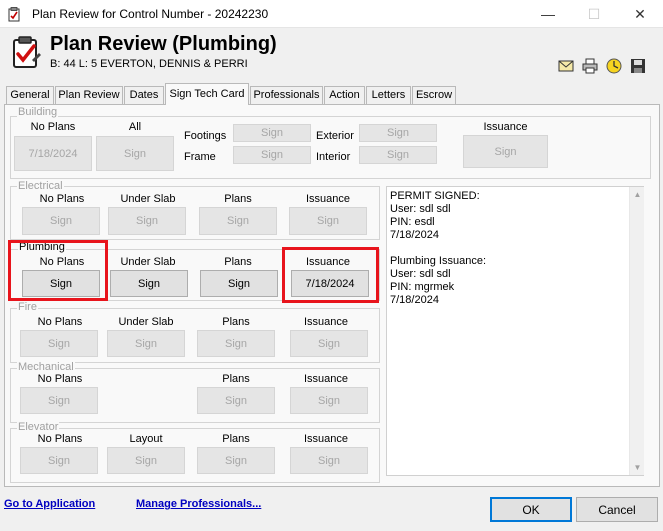 This screenshot has height=531, width=663. Describe the element at coordinates (135, 127) in the screenshot. I see `building-all-label: All` at that location.